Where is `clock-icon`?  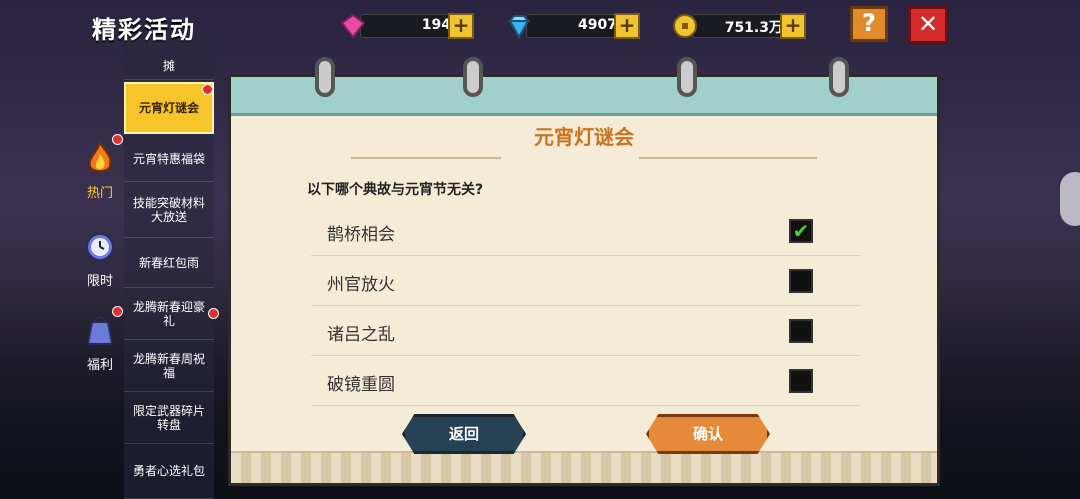
clock-icon is located at coordinates (100, 247).